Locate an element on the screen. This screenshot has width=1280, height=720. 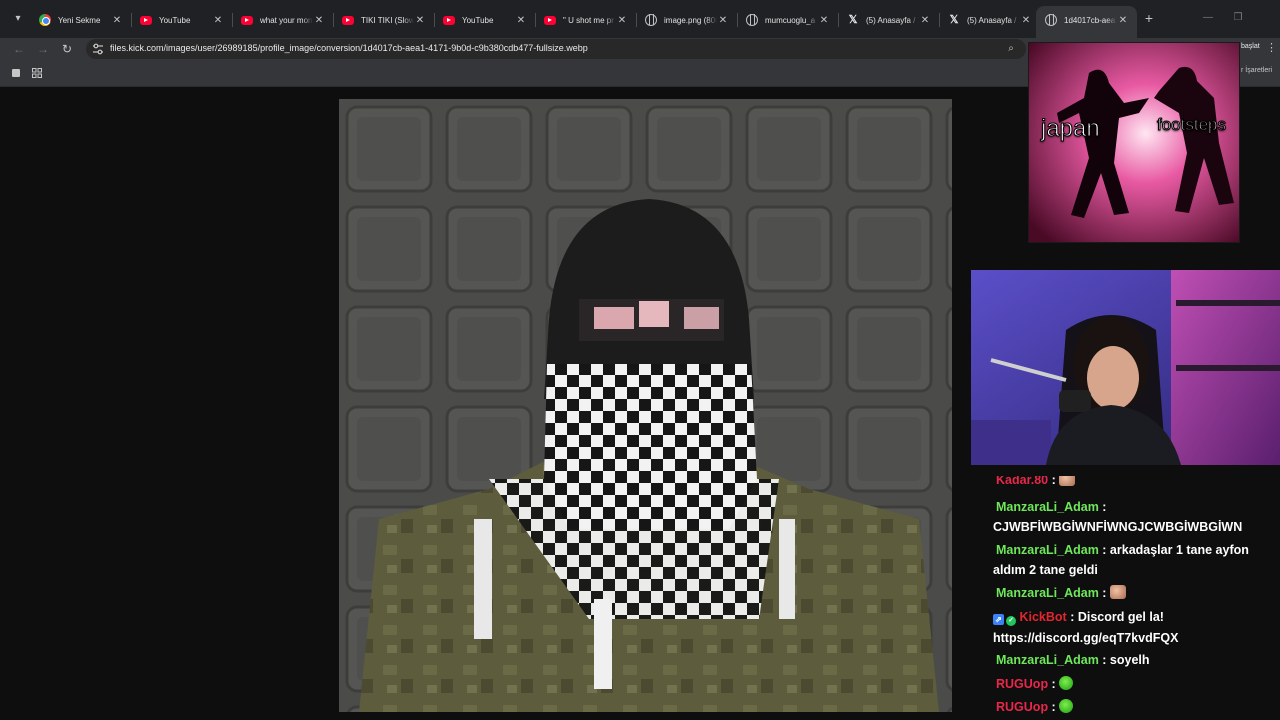
tab-youtube-2: YouTube ✕ is located at coordinates (485, 20).